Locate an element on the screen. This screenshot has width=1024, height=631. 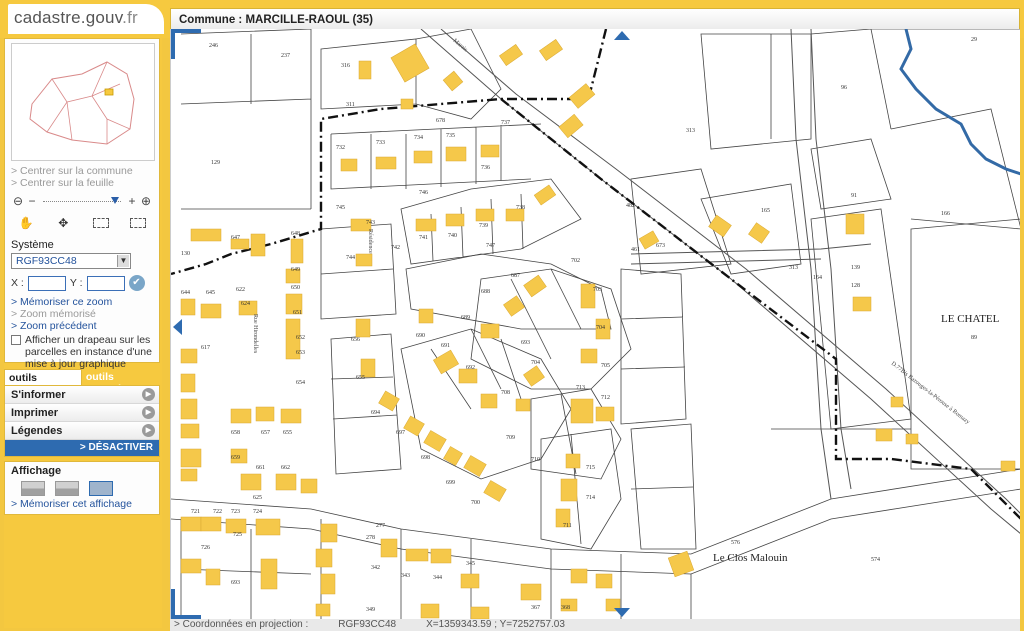
pan-north-icon is located at coordinates (622, 35).